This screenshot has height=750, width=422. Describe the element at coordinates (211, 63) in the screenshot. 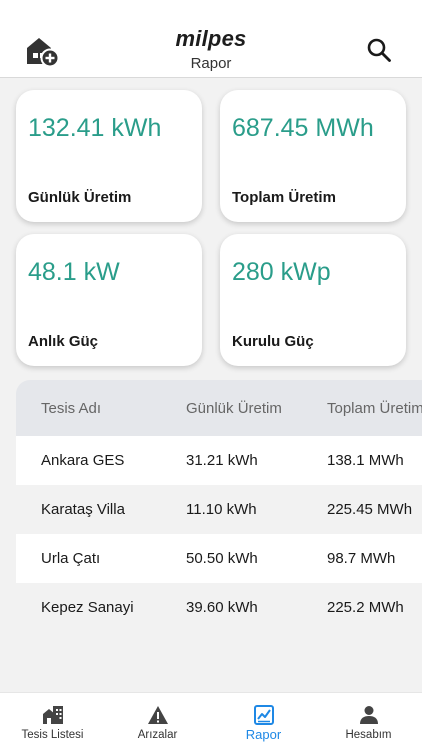

I see `page-title: Rapor` at that location.